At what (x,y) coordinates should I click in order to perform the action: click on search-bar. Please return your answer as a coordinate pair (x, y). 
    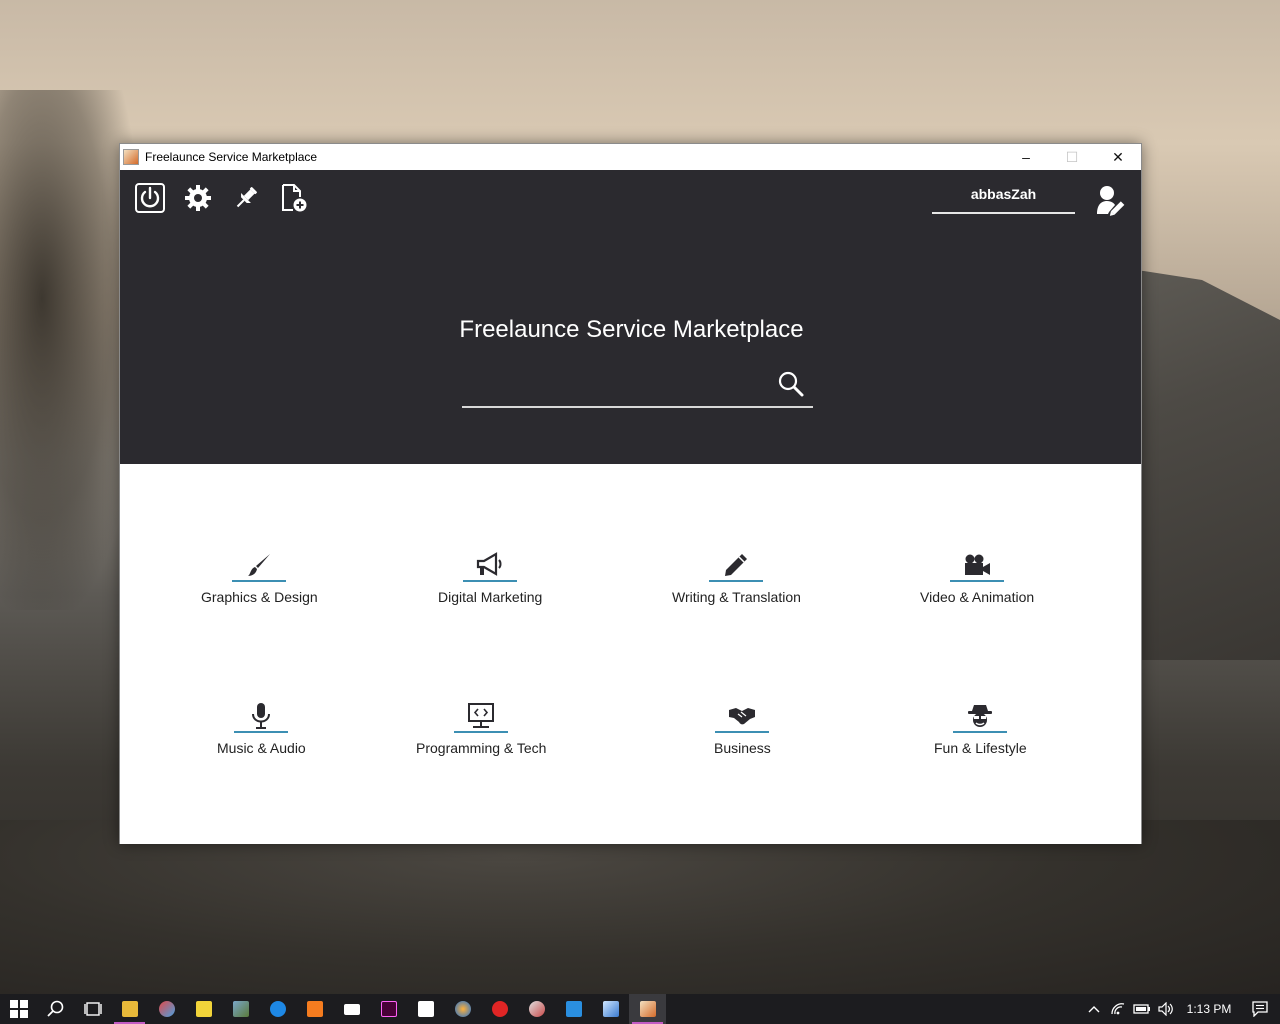
    Looking at the image, I should click on (637, 387).